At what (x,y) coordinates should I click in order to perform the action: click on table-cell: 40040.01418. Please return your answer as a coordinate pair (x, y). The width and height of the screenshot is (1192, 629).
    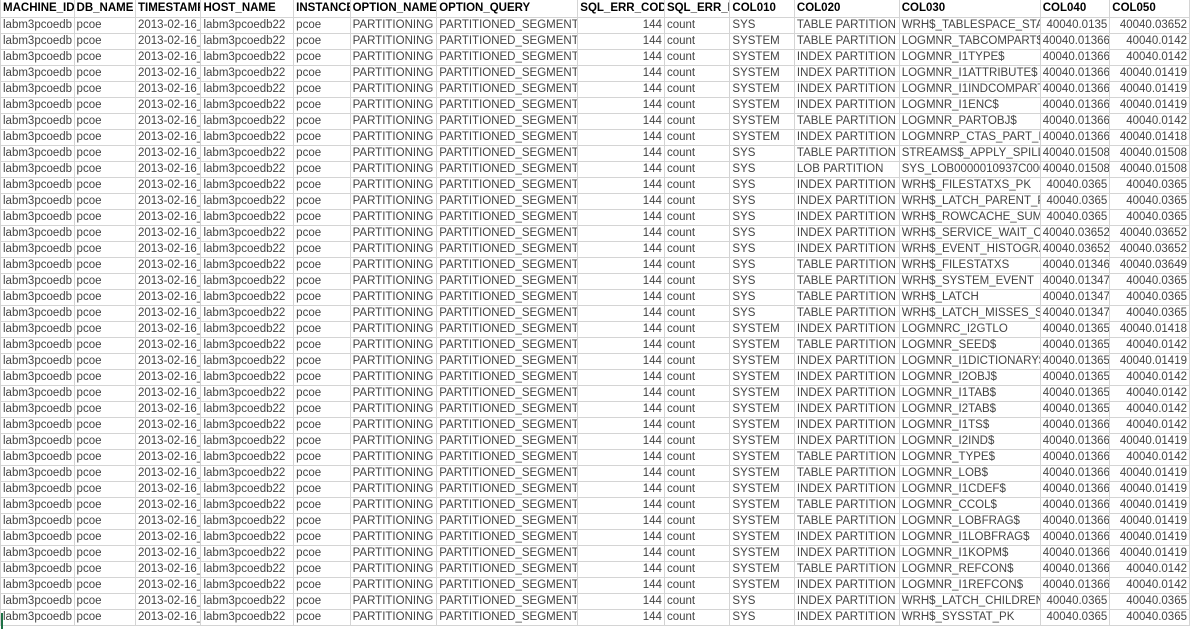
    Looking at the image, I should click on (1149, 329).